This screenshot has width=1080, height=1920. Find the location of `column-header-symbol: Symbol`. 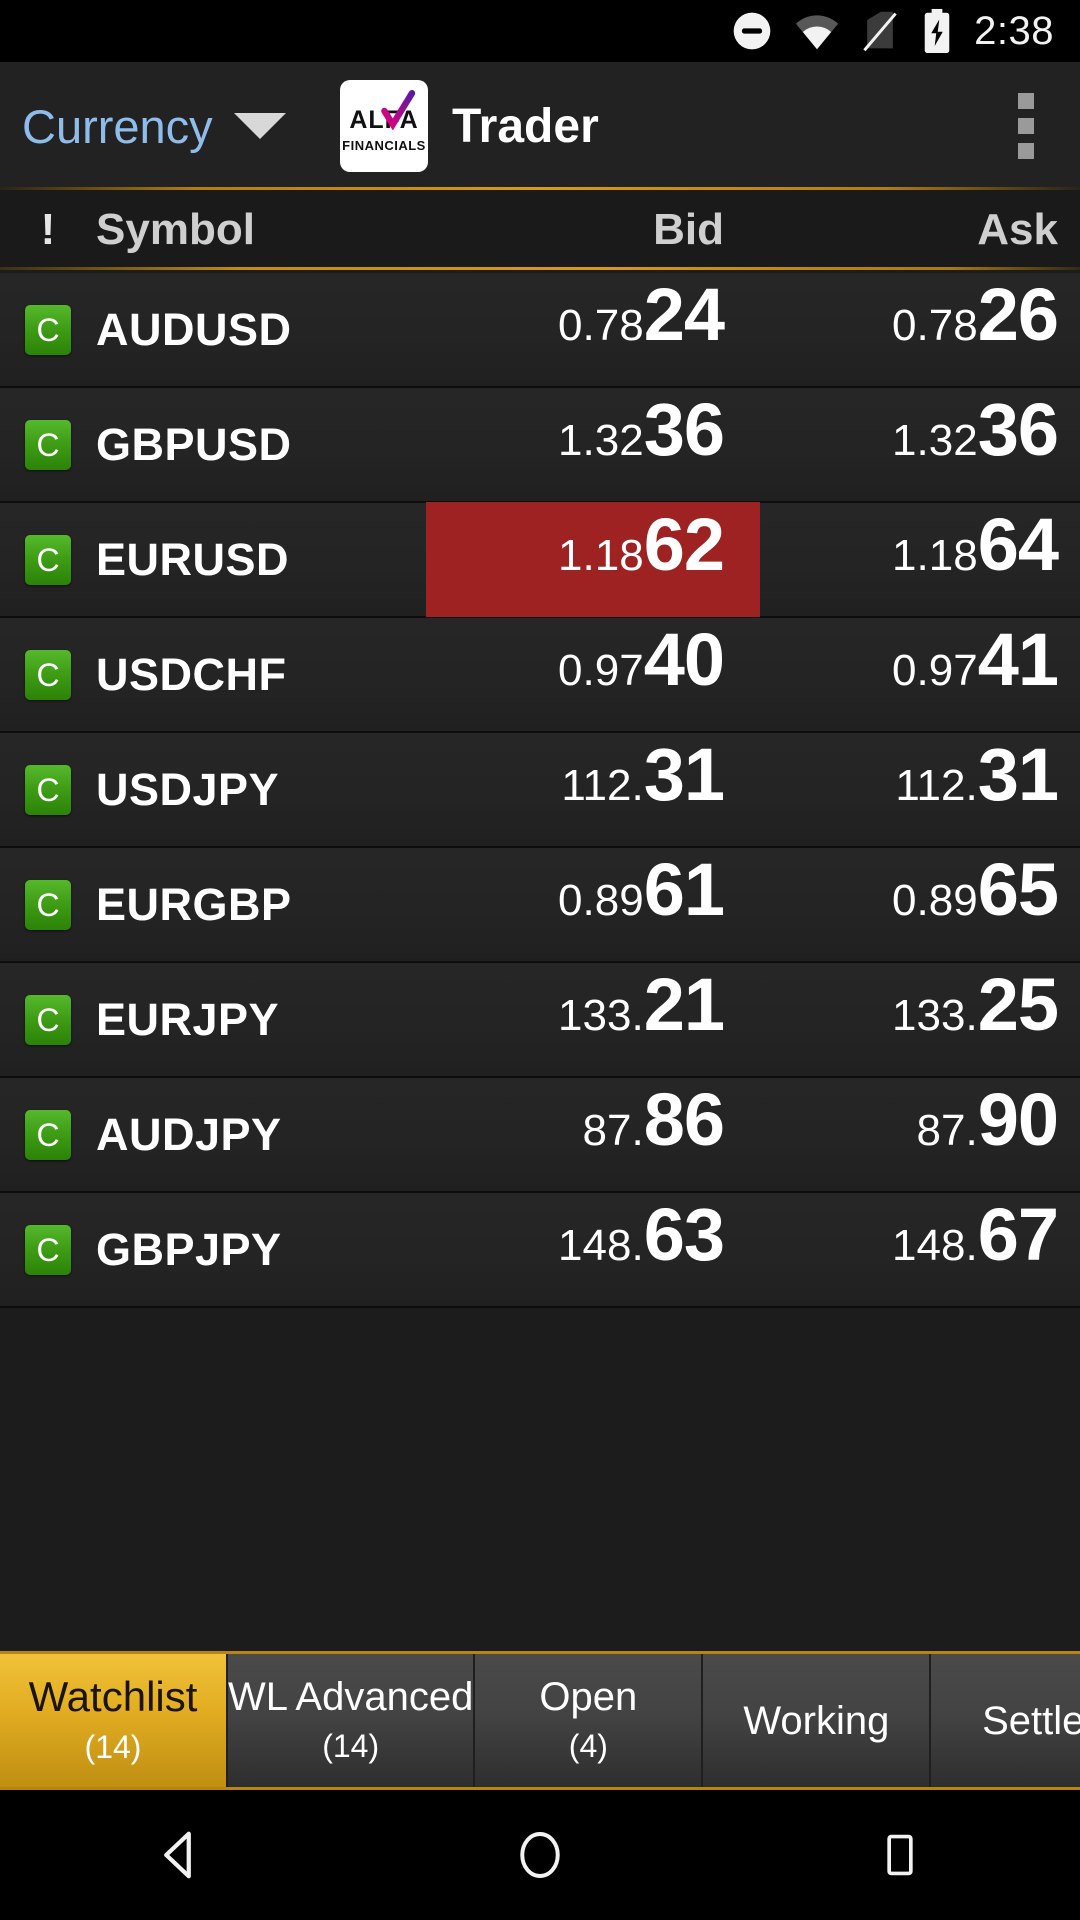

column-header-symbol: Symbol is located at coordinates (261, 230).